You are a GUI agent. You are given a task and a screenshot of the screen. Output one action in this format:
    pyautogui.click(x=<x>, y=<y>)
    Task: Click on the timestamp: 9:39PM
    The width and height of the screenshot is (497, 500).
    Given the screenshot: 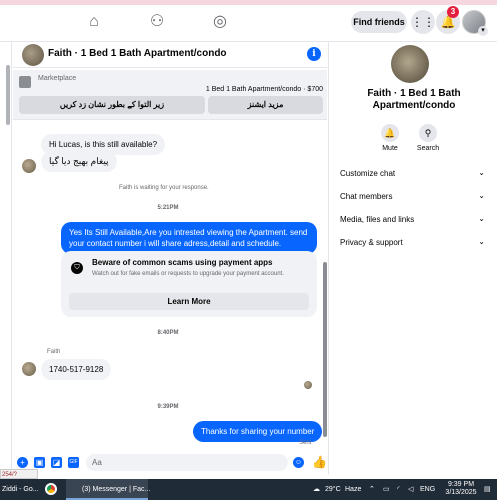 What is the action you would take?
    pyautogui.click(x=168, y=407)
    